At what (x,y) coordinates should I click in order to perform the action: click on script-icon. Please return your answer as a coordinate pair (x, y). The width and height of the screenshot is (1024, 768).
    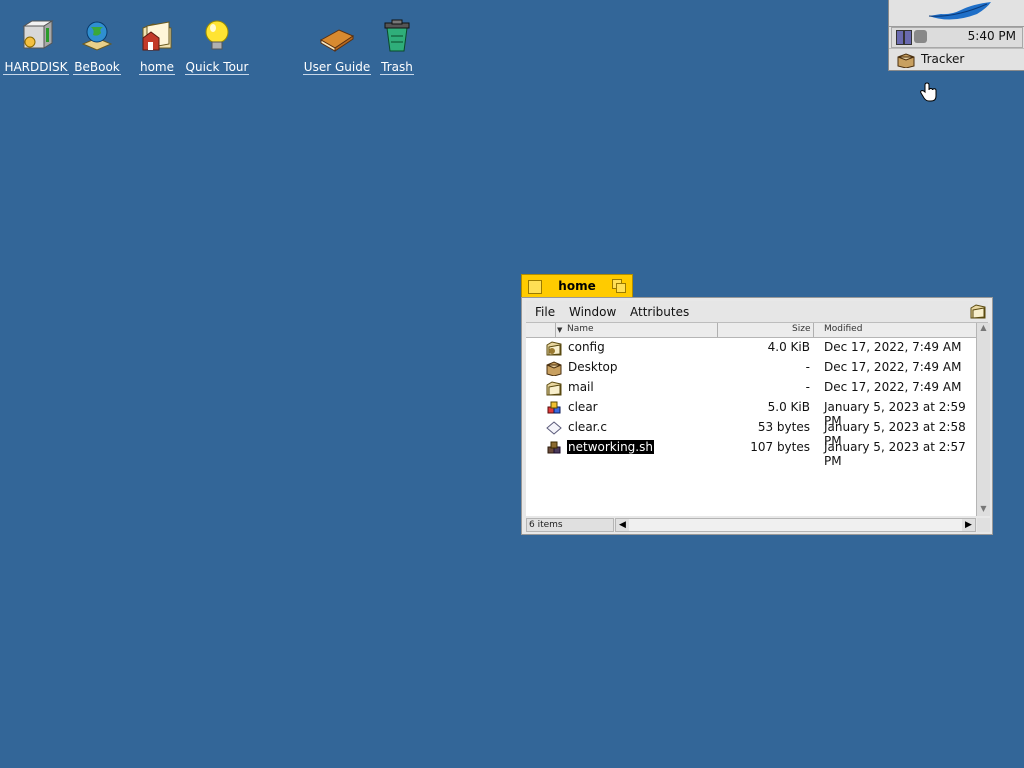
    Looking at the image, I should click on (554, 447).